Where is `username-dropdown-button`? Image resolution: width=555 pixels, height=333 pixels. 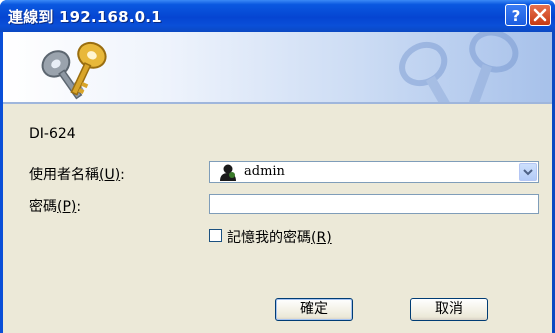 username-dropdown-button is located at coordinates (528, 172).